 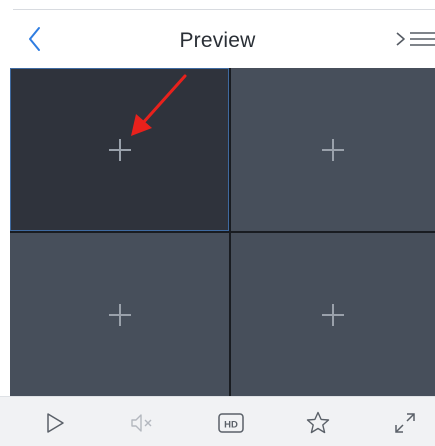 I want to click on play-button, so click(x=55, y=423).